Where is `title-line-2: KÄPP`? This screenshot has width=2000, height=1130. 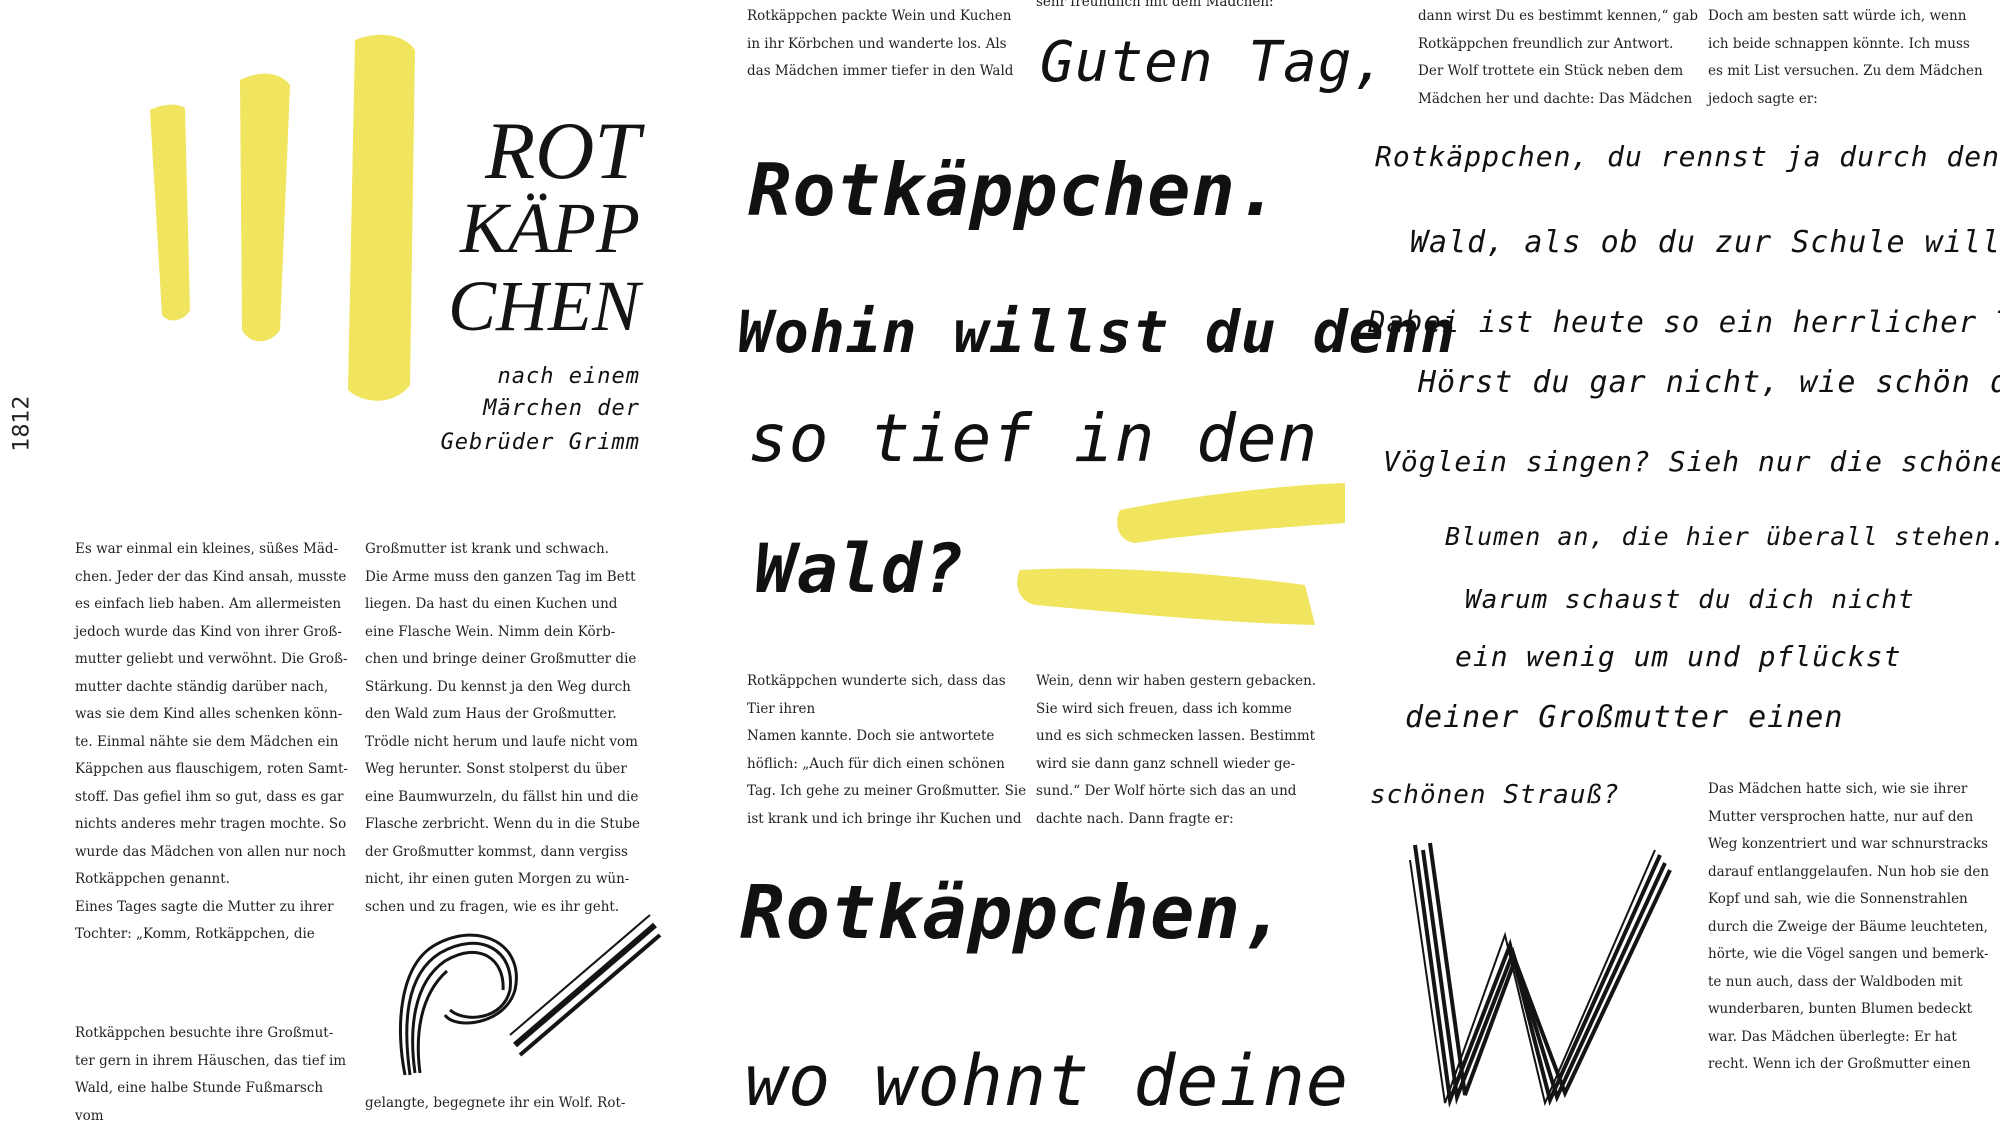 title-line-2: KÄPP is located at coordinates (550, 228).